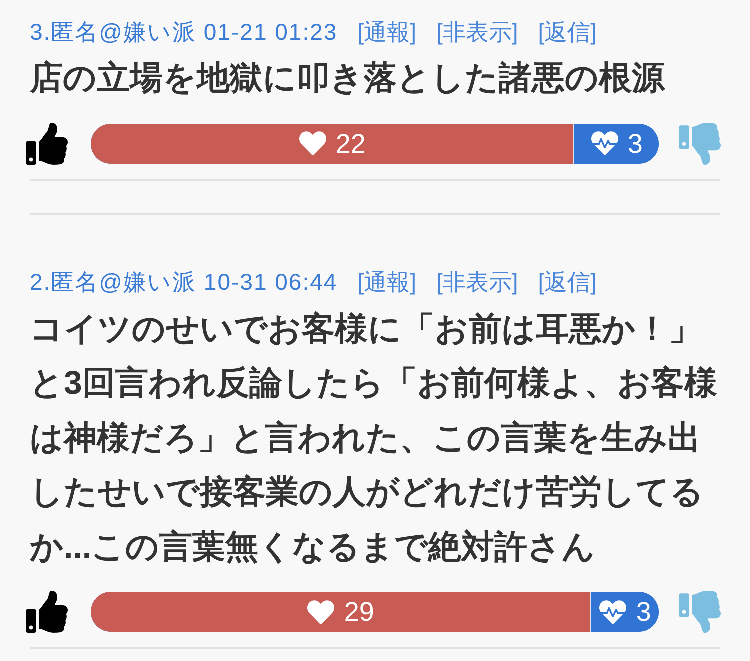  Describe the element at coordinates (348, 78) in the screenshot. I see `comment-text: 店の立場を地獄に叩き落とした諸悪の根源` at that location.